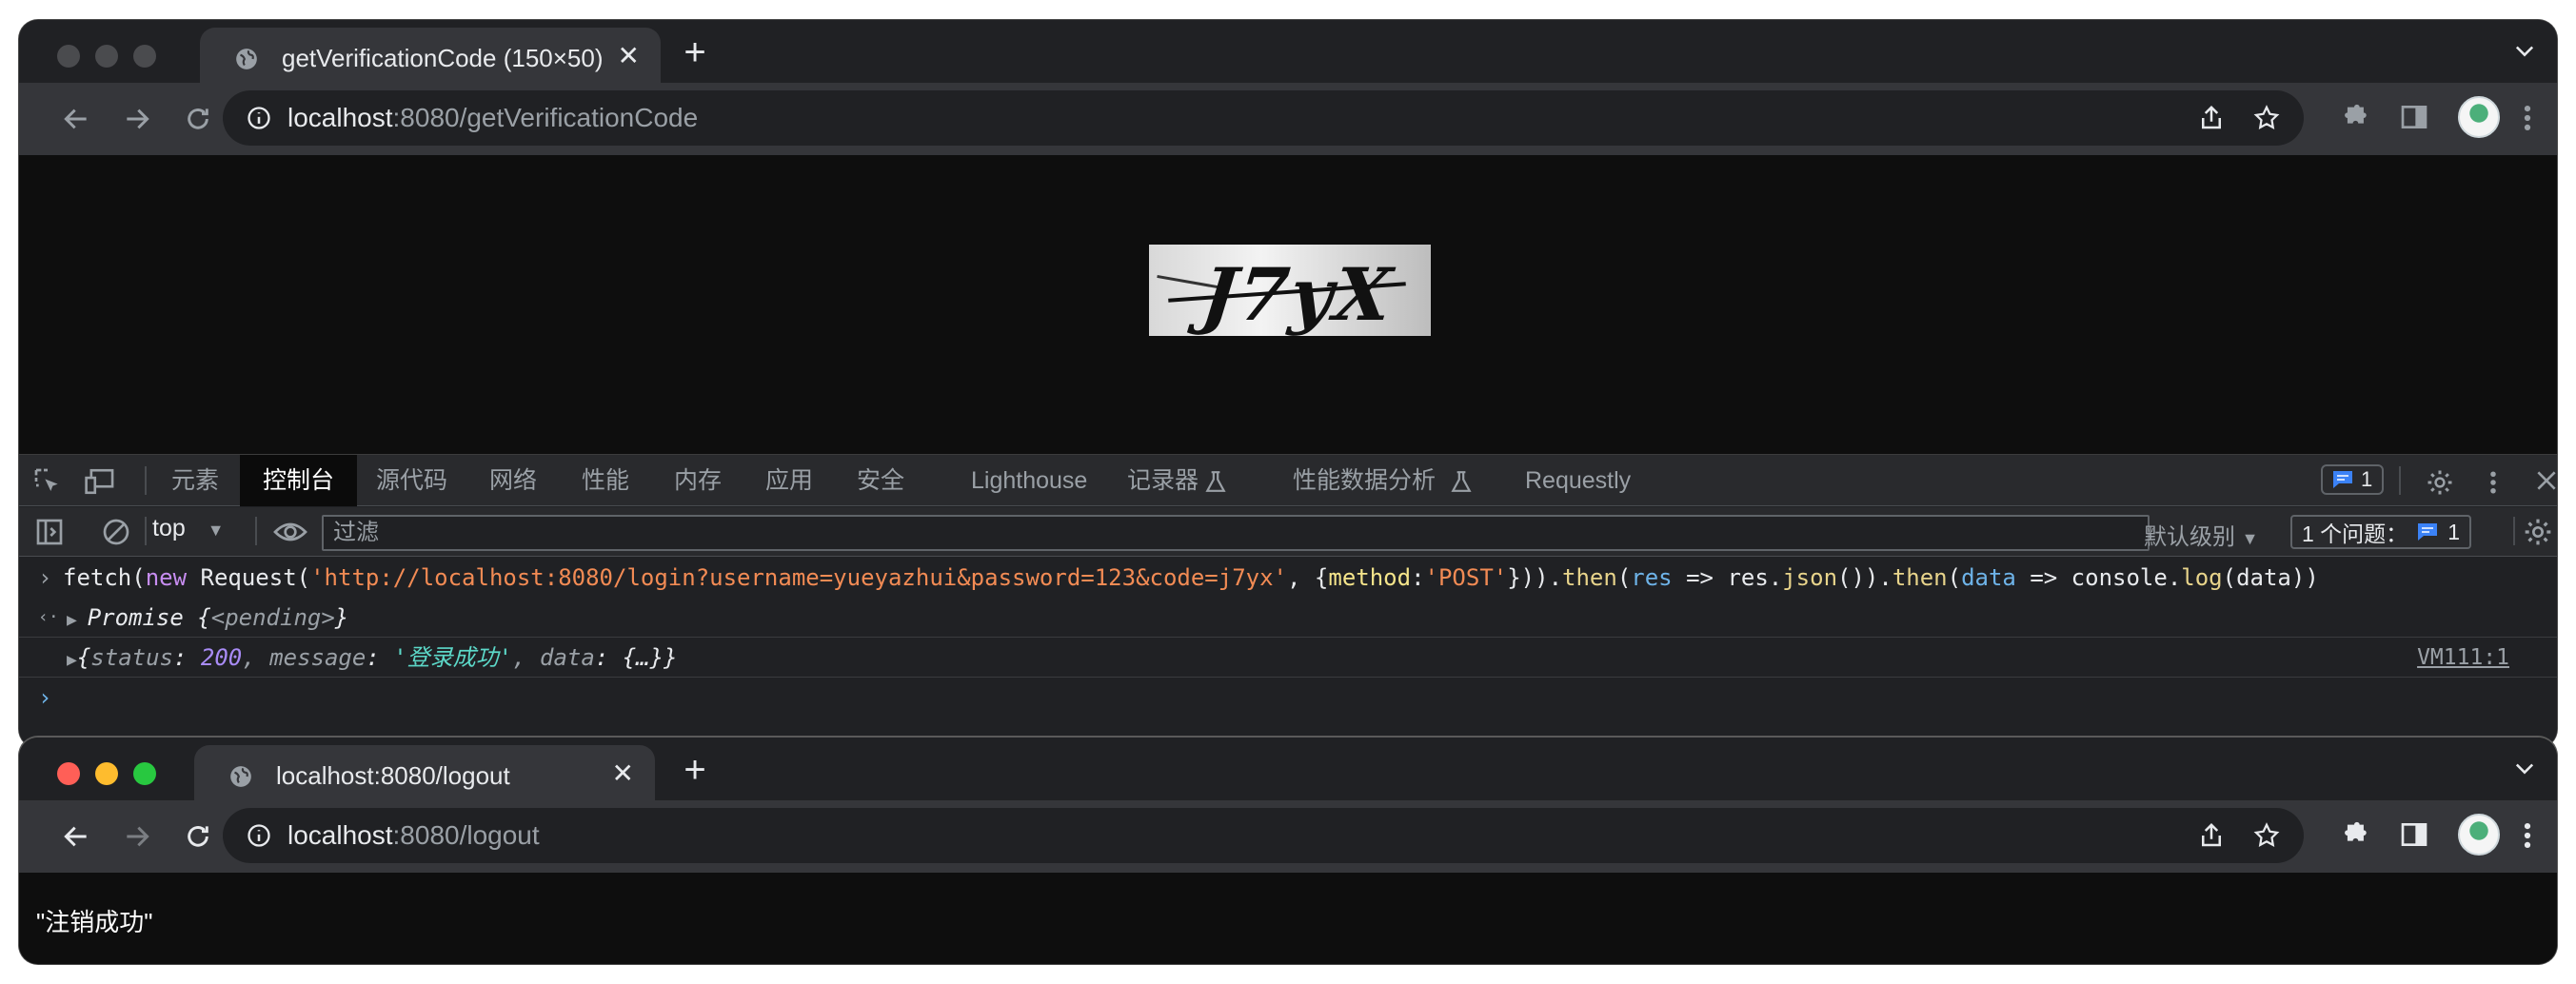 Image resolution: width=2576 pixels, height=984 pixels. I want to click on inspect-element-icon, so click(47, 481).